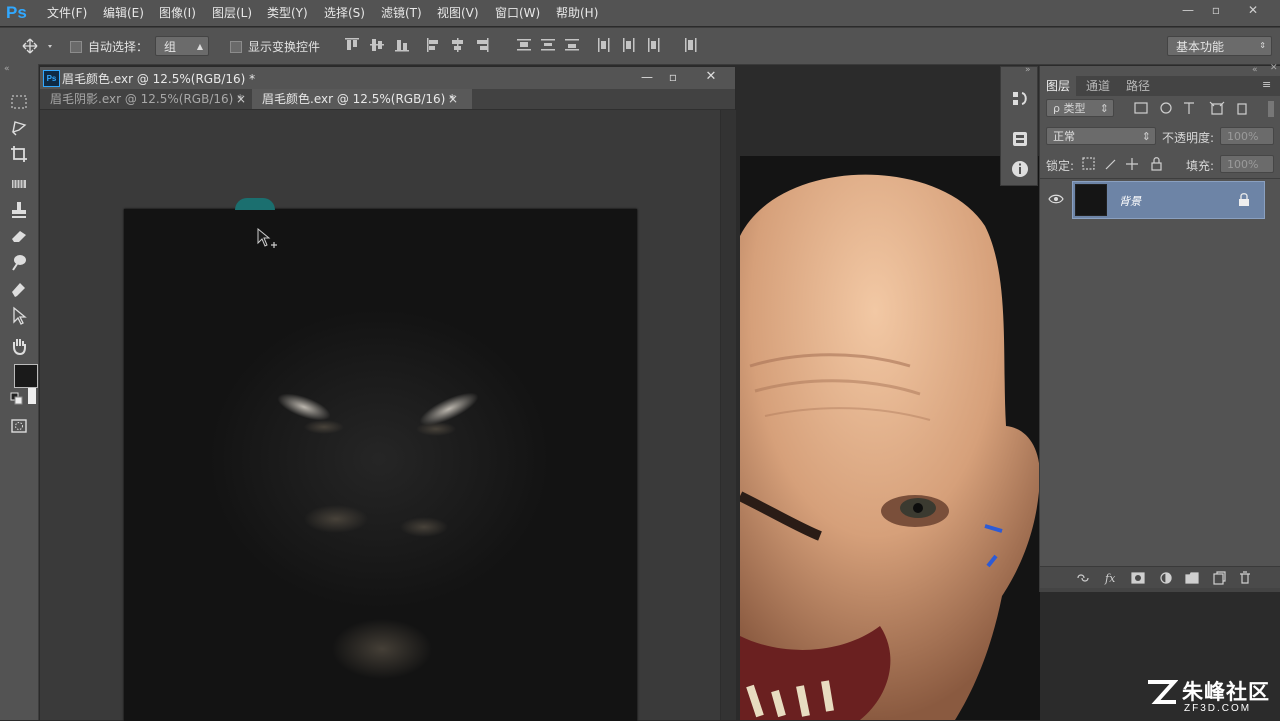  Describe the element at coordinates (32, 396) in the screenshot. I see `background-color-swatch` at that location.